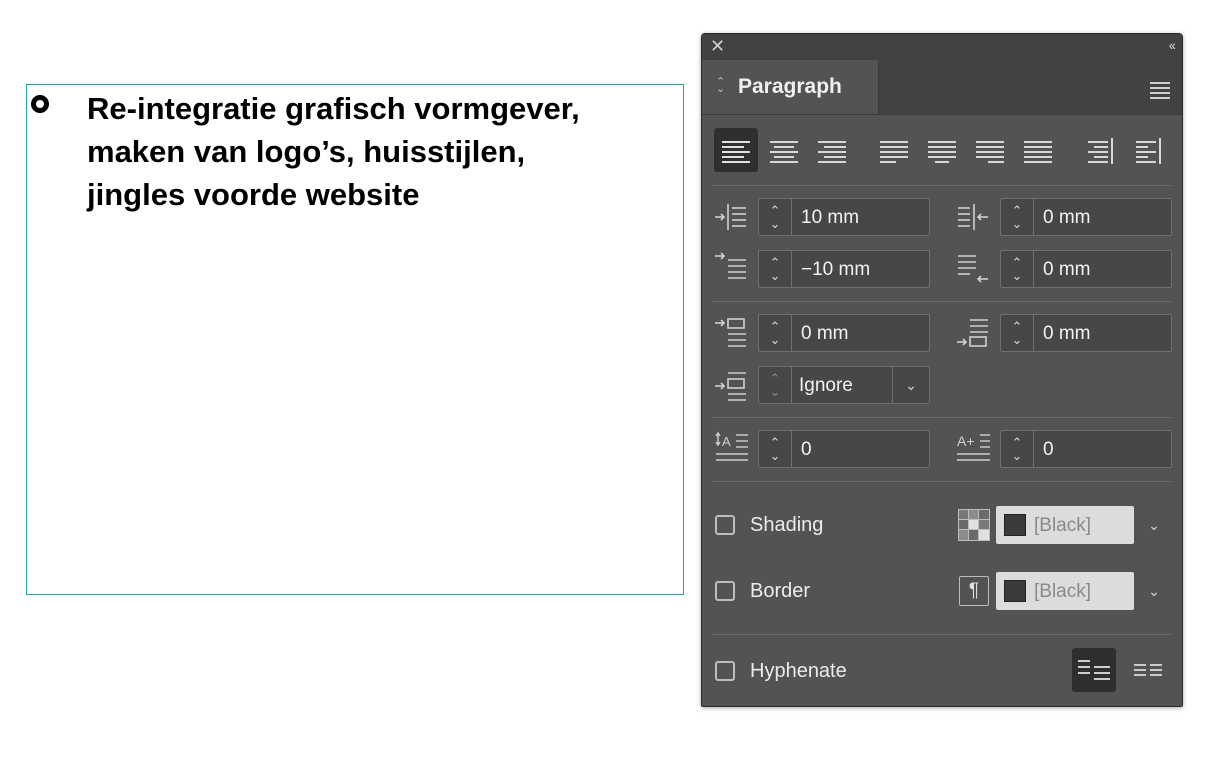  I want to click on swatch-icon, so click(974, 525).